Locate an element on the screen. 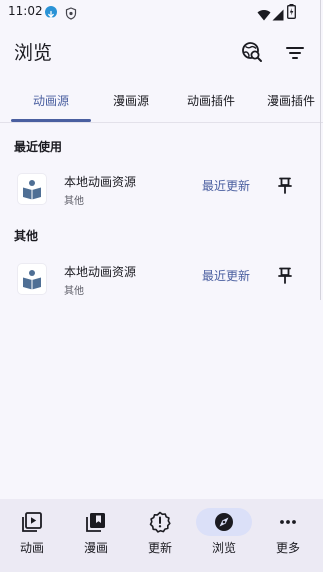  more-horizontal-icon is located at coordinates (288, 522).